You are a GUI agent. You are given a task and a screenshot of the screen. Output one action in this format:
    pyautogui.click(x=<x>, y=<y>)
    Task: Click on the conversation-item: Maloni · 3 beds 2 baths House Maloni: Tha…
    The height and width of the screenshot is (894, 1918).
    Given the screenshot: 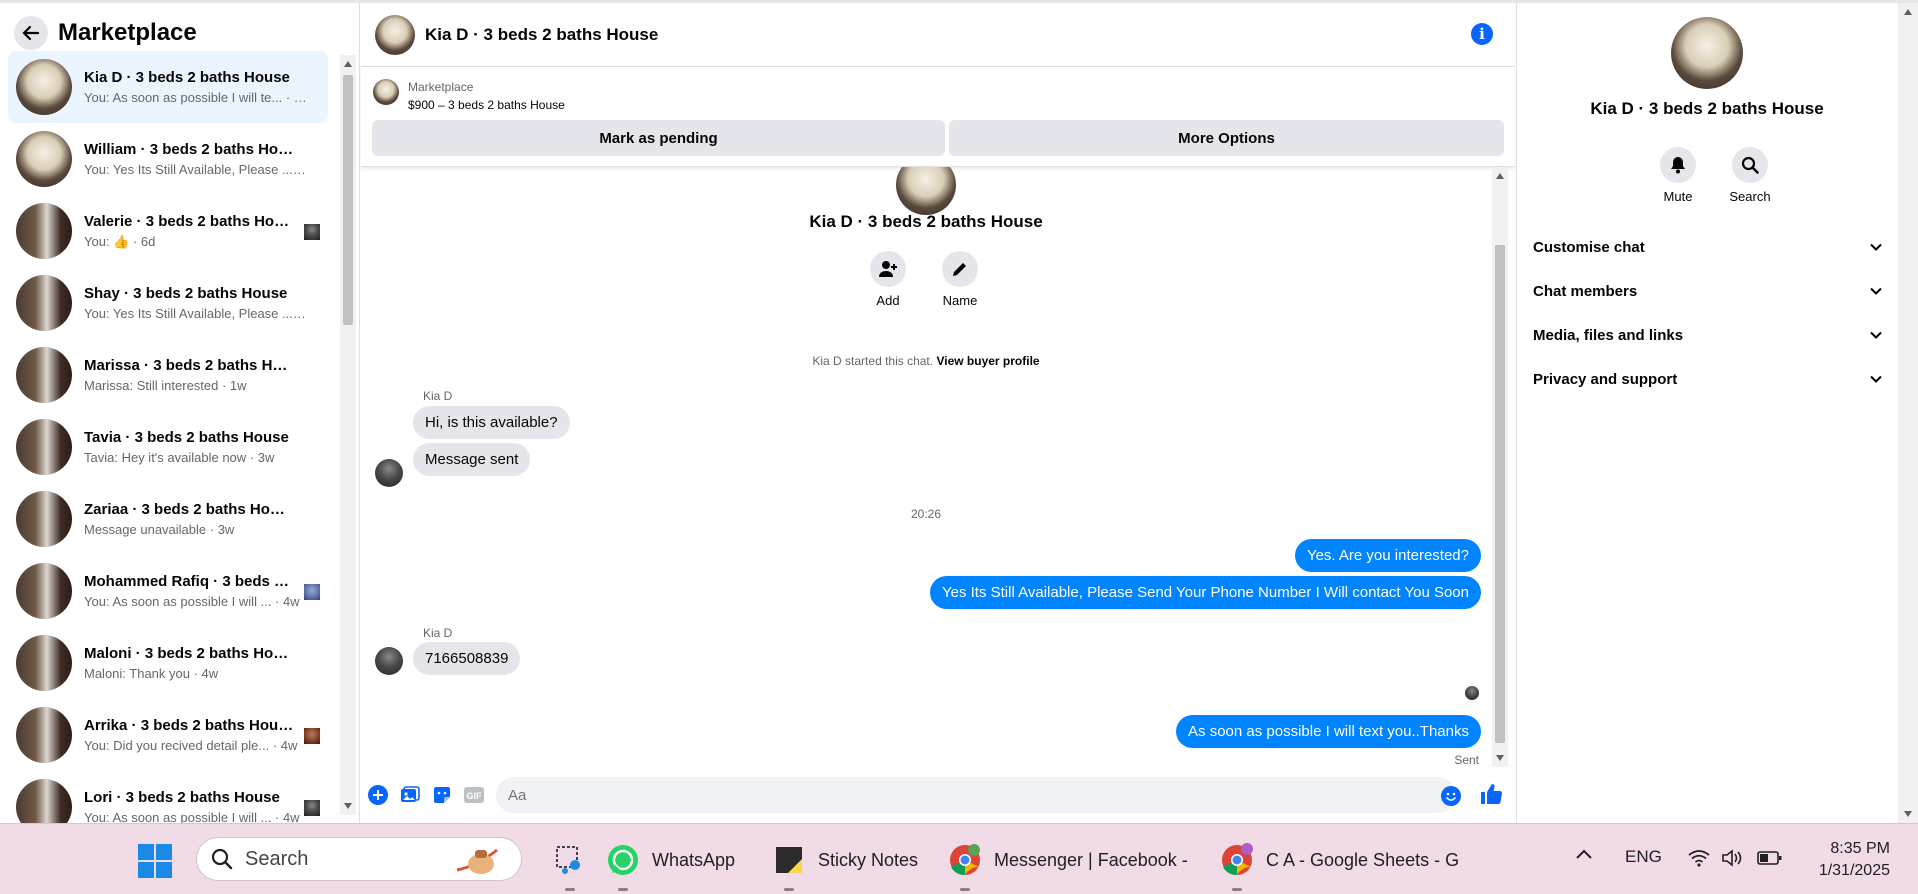 What is the action you would take?
    pyautogui.click(x=168, y=663)
    